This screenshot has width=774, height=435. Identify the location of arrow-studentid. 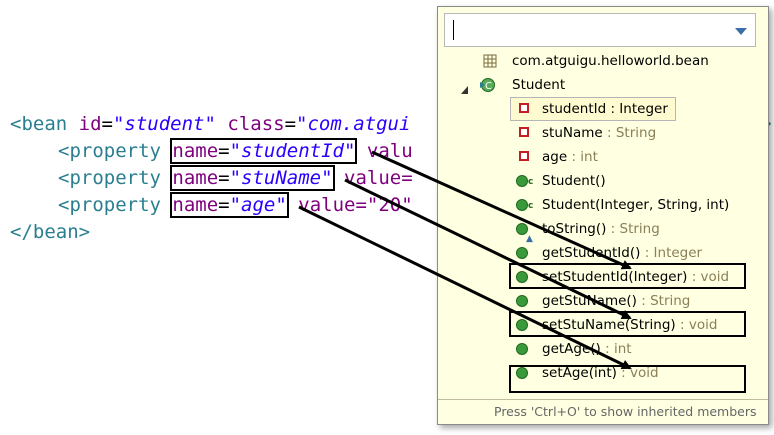
(501, 210).